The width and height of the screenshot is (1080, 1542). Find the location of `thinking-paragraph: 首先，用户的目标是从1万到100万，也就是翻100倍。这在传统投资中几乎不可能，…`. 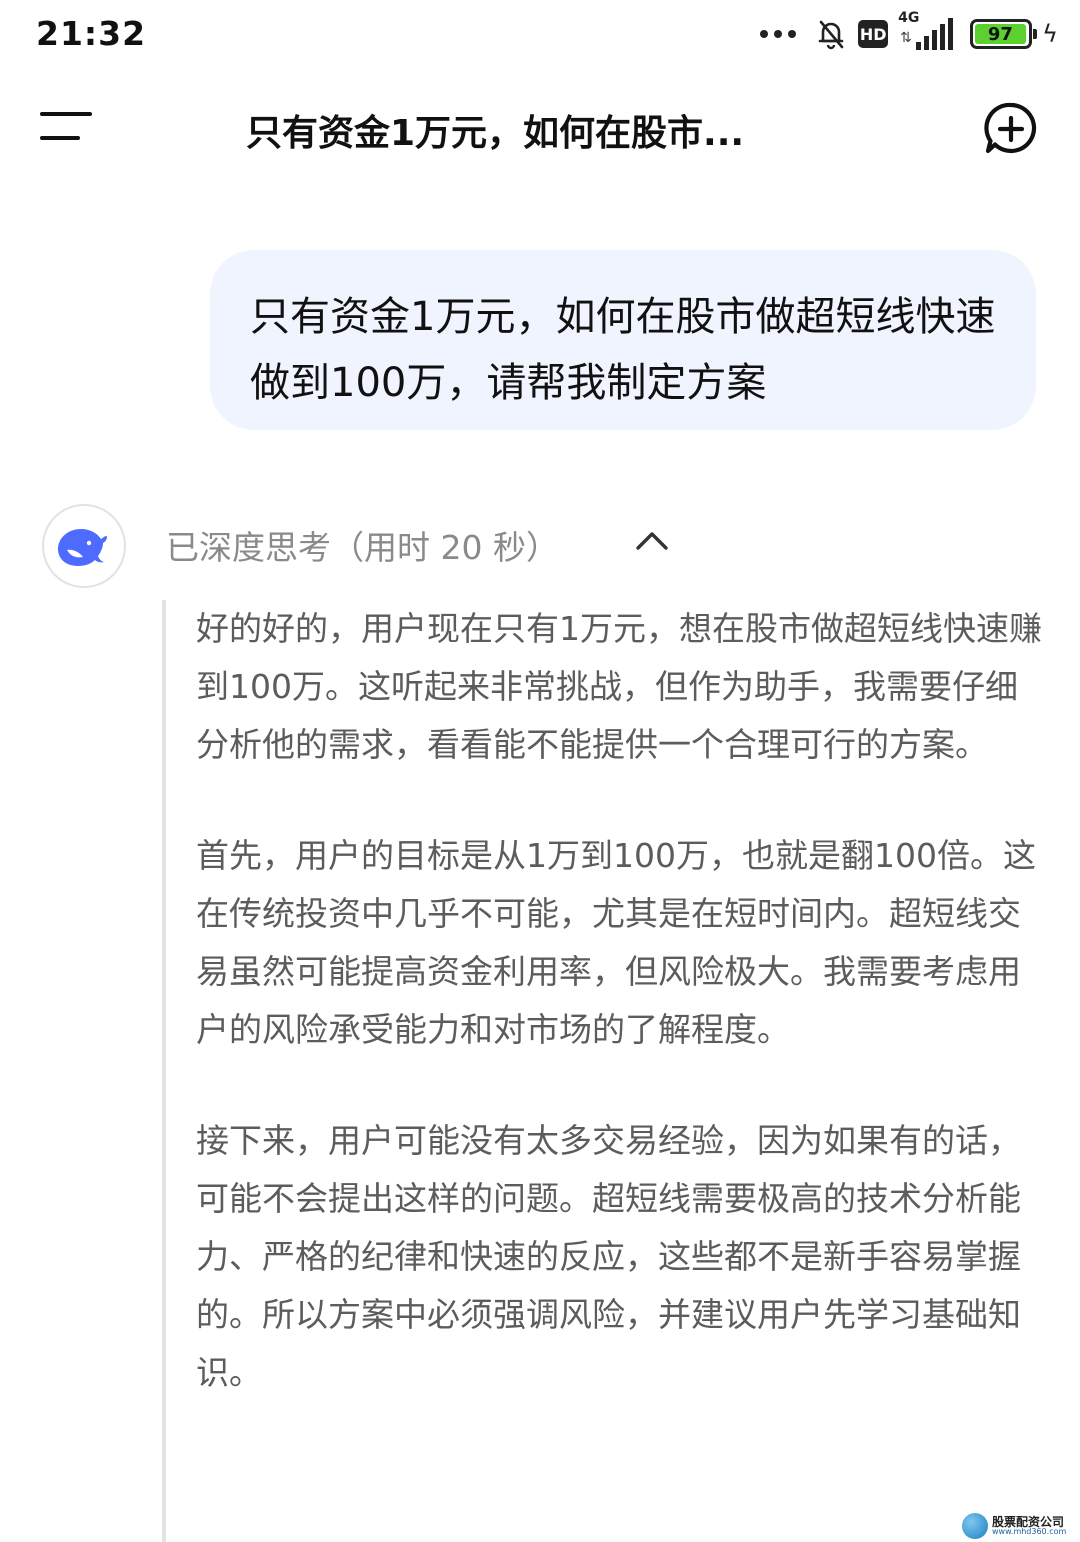

thinking-paragraph: 首先，用户的目标是从1万到100万，也就是翻100倍。这在传统投资中几乎不可能，… is located at coordinates (616, 942).